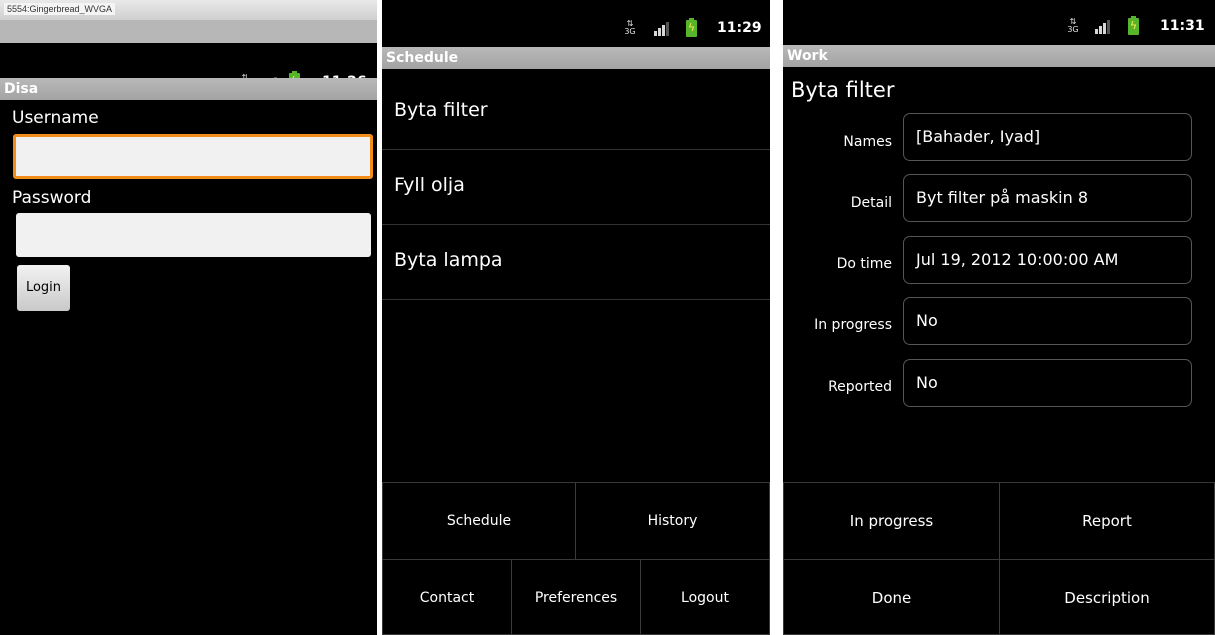  Describe the element at coordinates (1107, 597) in the screenshot. I see `description-button: Description` at that location.